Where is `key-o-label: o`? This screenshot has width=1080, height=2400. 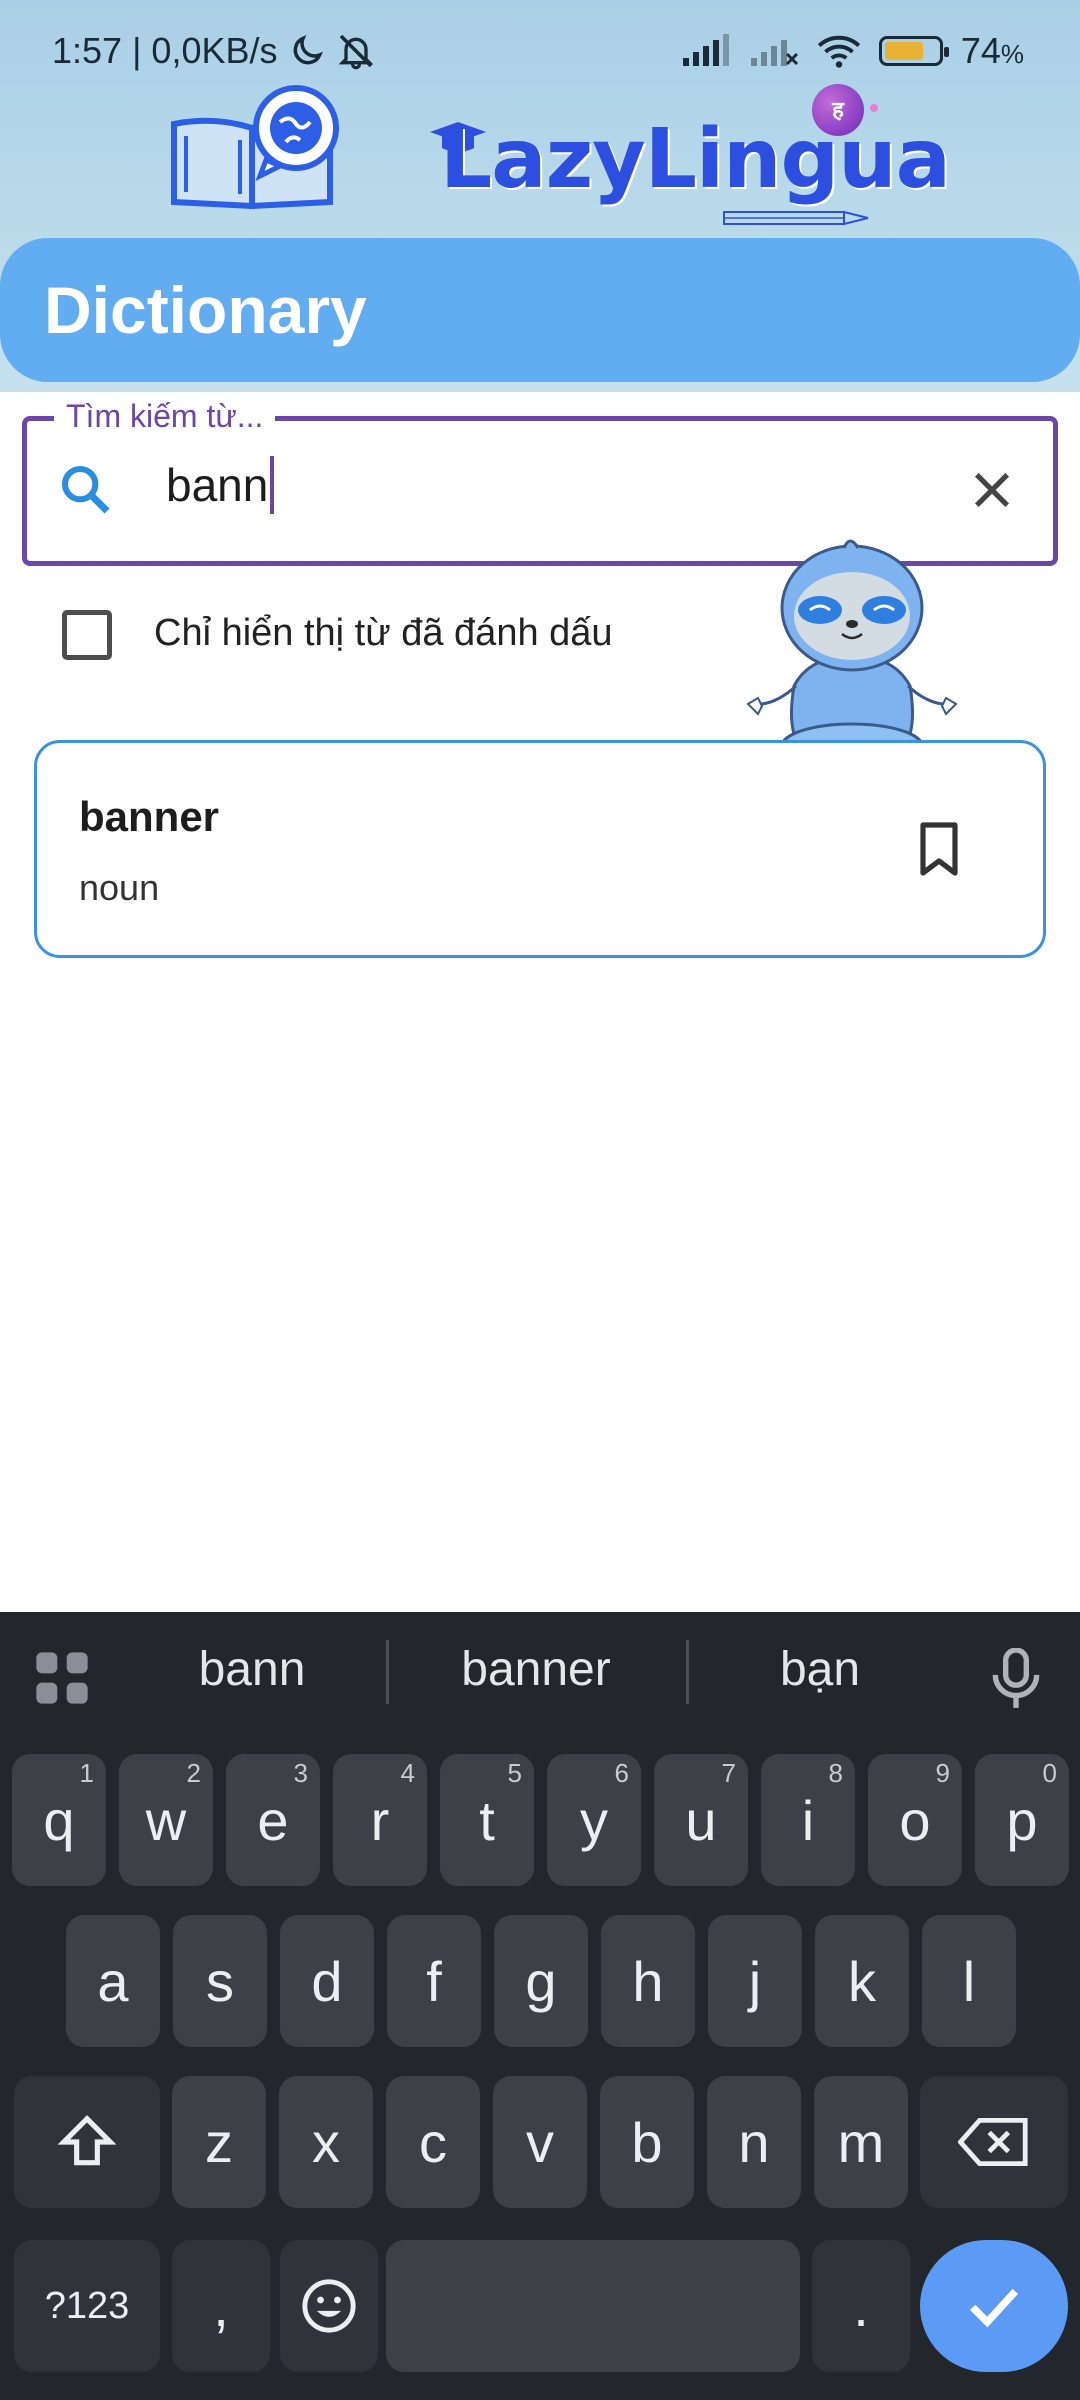 key-o-label: o is located at coordinates (915, 1820).